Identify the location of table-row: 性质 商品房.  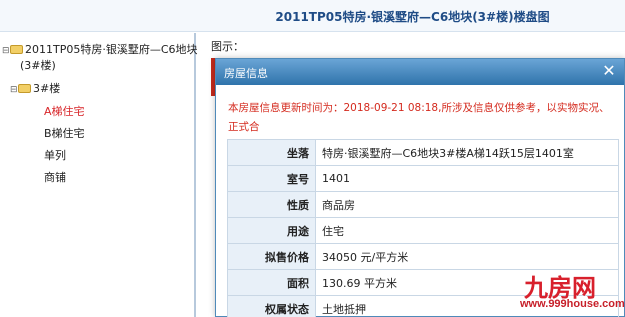
(423, 204).